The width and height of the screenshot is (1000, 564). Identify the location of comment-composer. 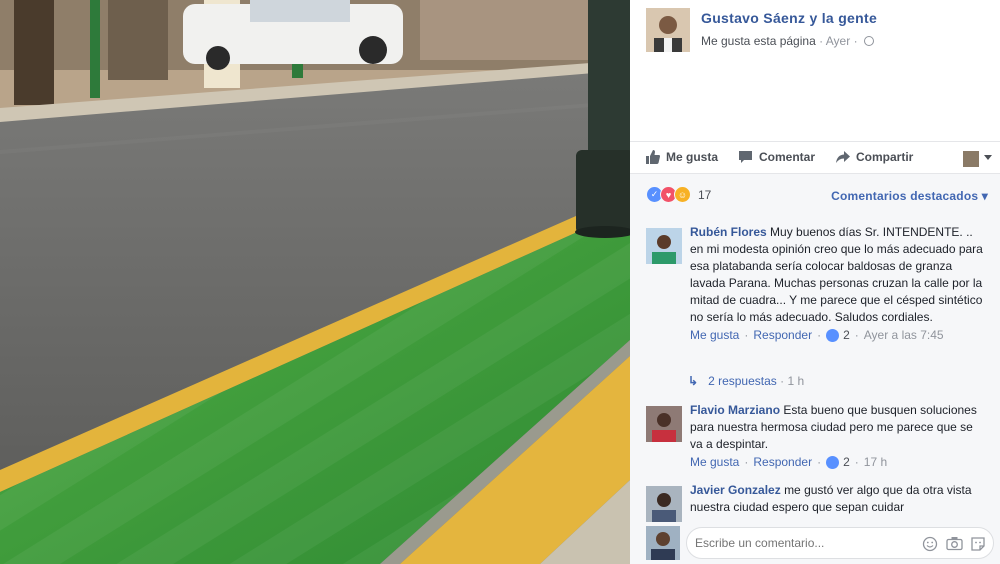
(815, 543).